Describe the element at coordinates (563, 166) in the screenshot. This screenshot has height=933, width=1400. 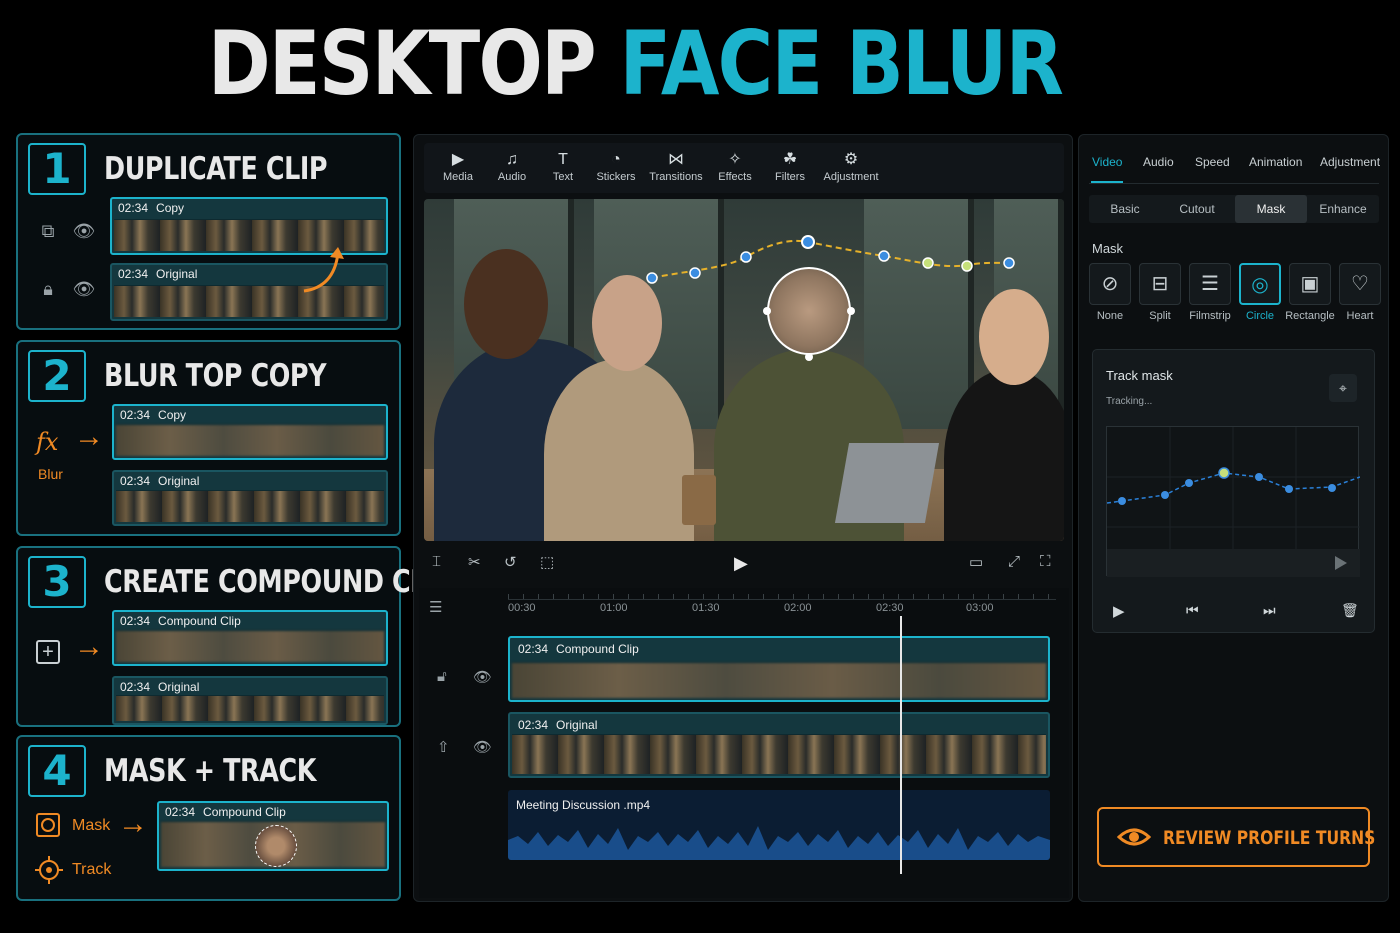
I see `tool-text: T Text` at that location.